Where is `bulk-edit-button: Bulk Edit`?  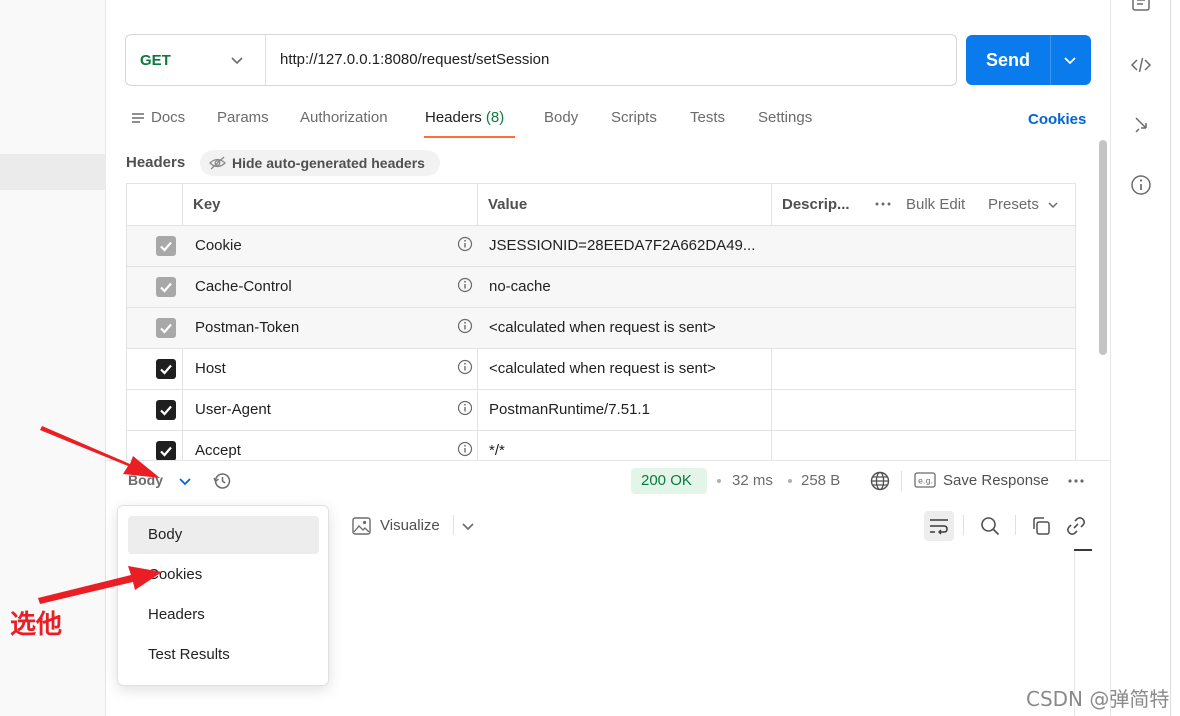
bulk-edit-button: Bulk Edit is located at coordinates (935, 204).